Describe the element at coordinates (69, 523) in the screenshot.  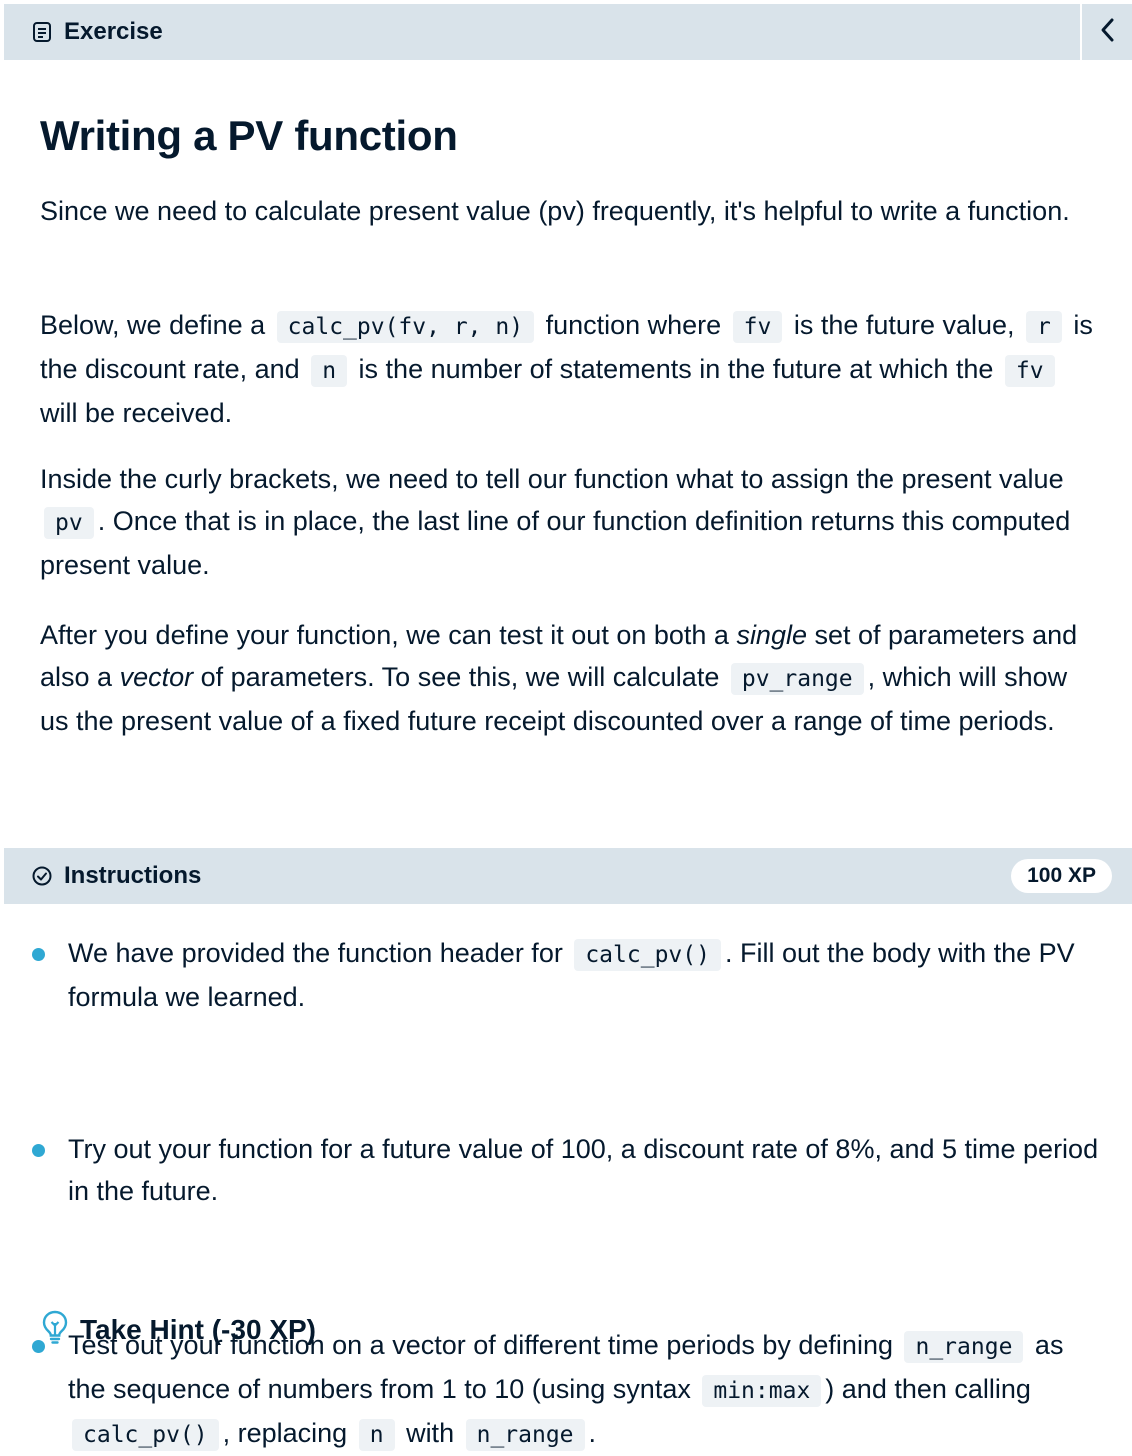
I see `inline-code: pv` at that location.